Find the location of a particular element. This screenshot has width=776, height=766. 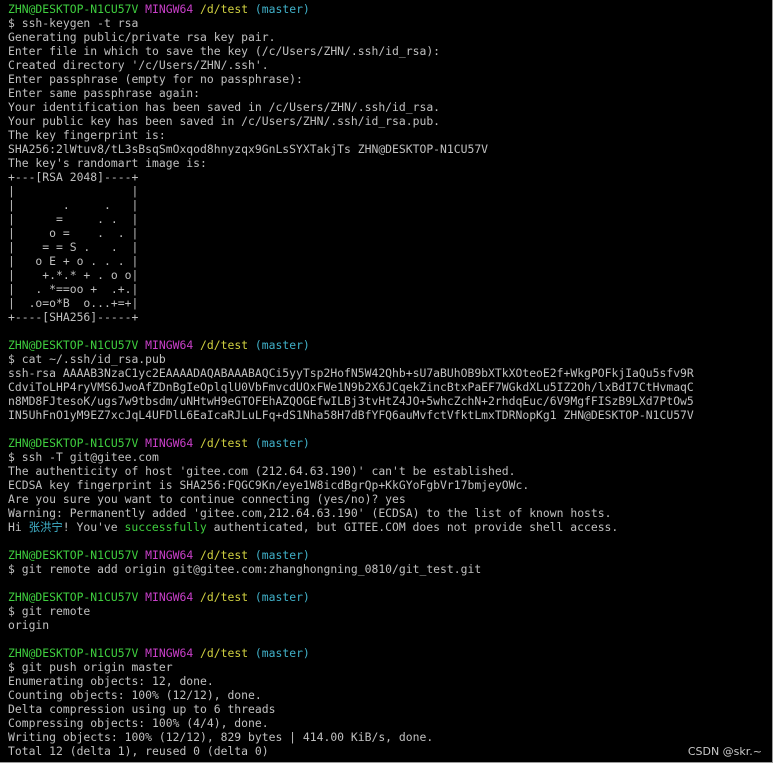

clipped-text-g: g is located at coordinates (3, 639).